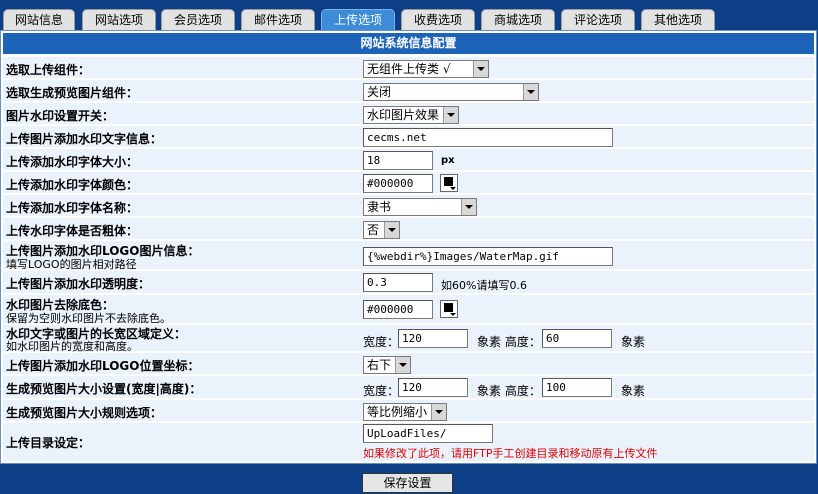  Describe the element at coordinates (451, 92) in the screenshot. I see `preview-component-select: 关闭` at that location.